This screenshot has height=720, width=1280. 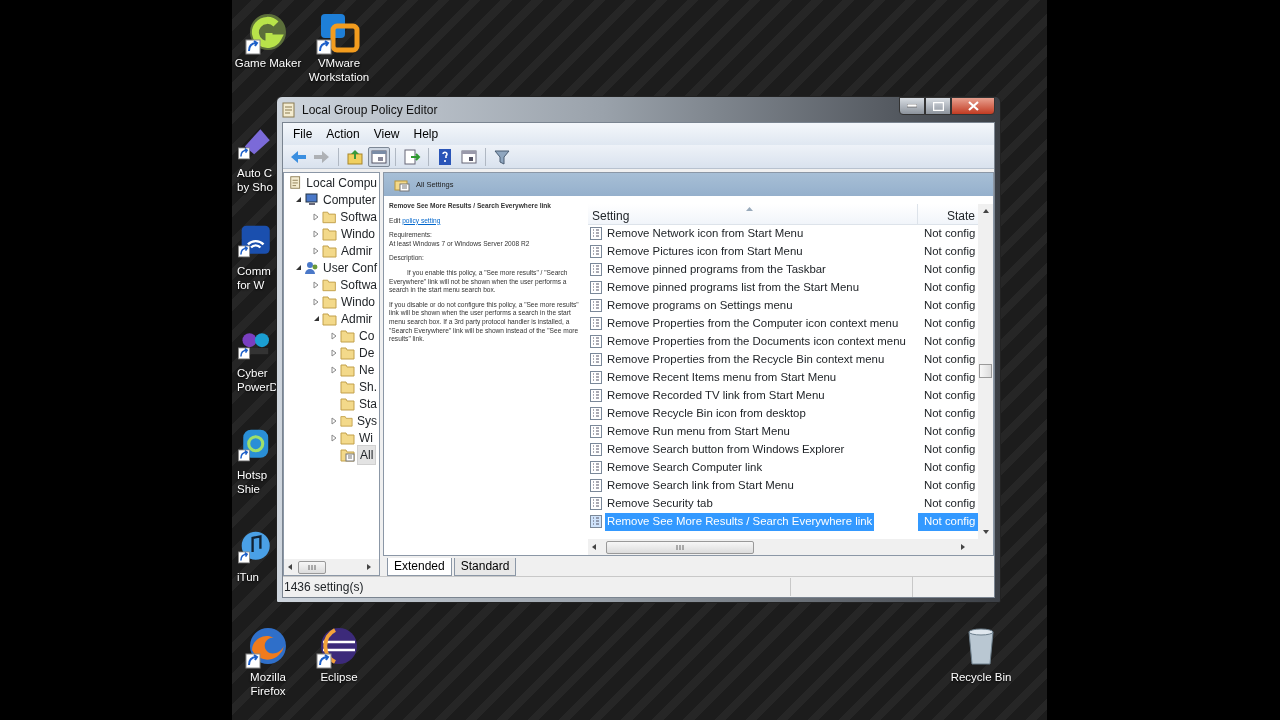 What do you see at coordinates (537, 587) in the screenshot?
I see `status-text: 1436 setting(s)` at bounding box center [537, 587].